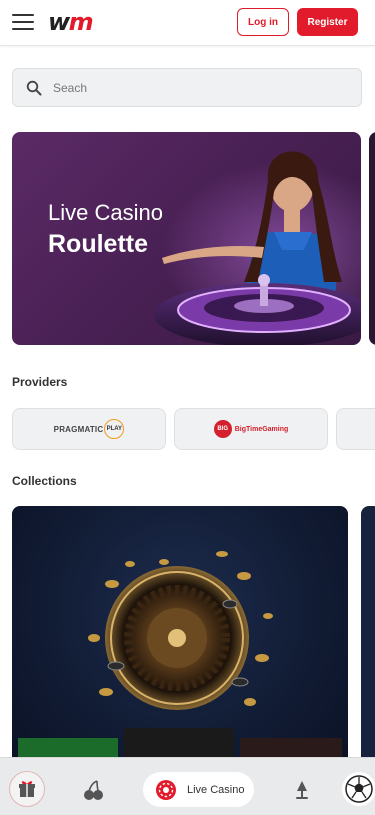  What do you see at coordinates (105, 212) in the screenshot?
I see `hero-title-line1: Live Casino` at bounding box center [105, 212].